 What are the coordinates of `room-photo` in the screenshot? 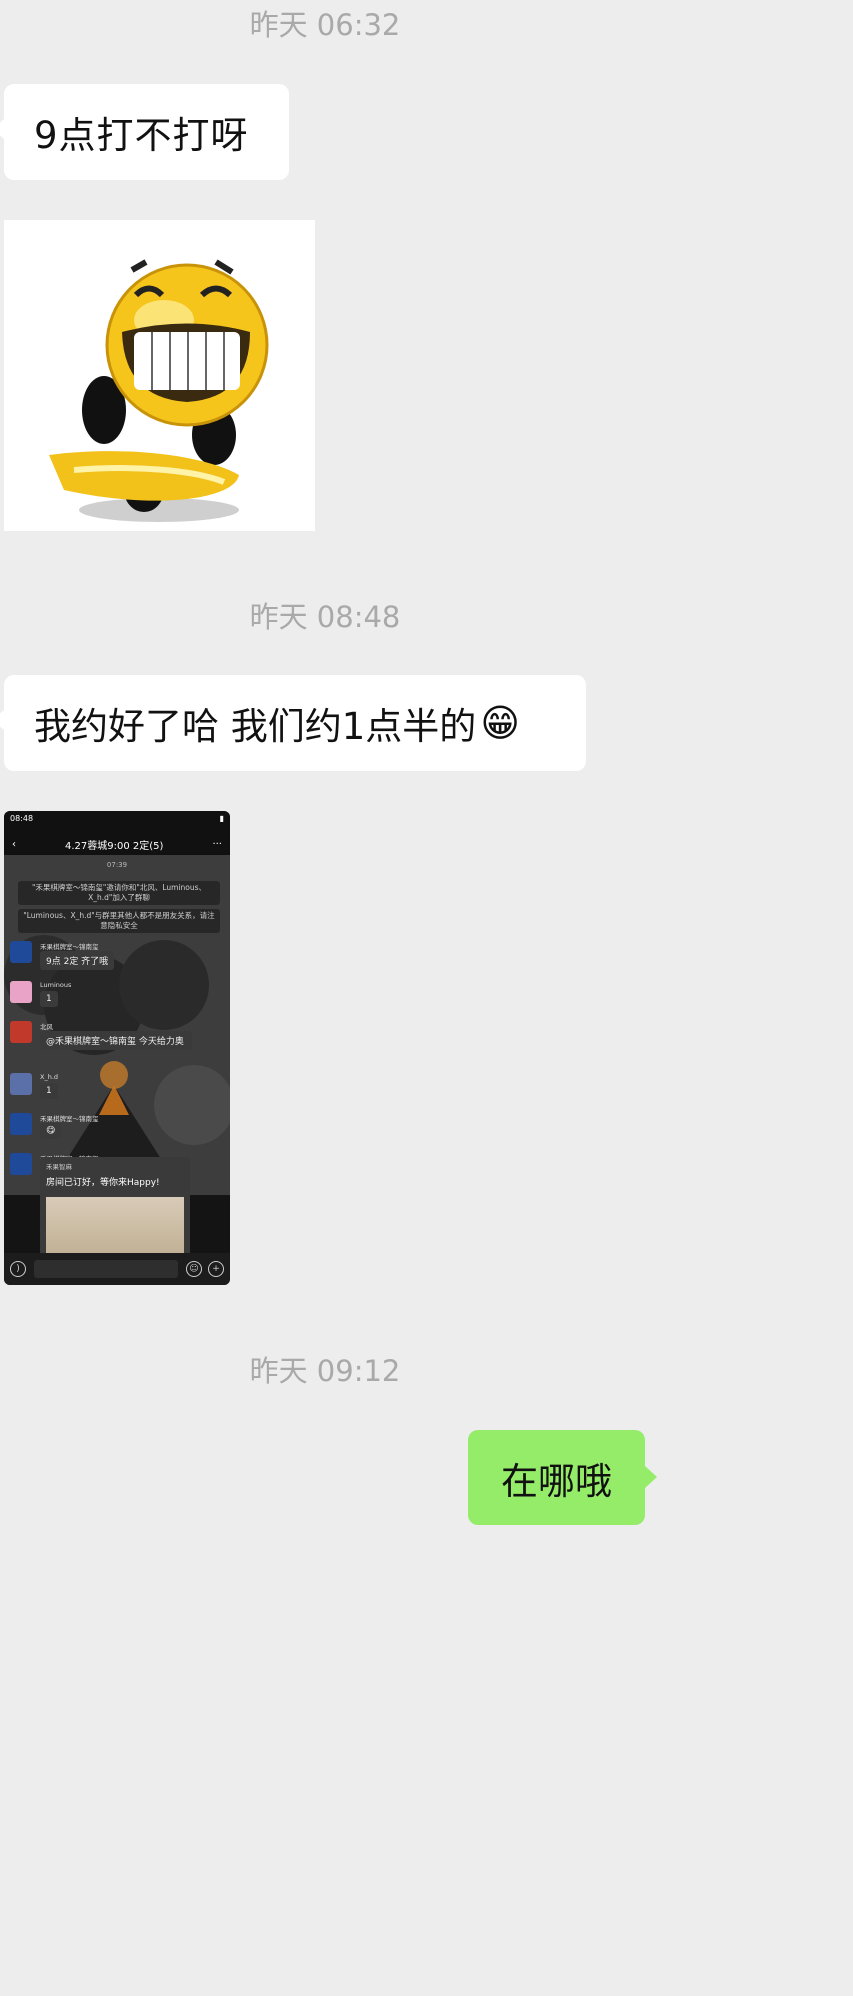 It's located at (115, 1225).